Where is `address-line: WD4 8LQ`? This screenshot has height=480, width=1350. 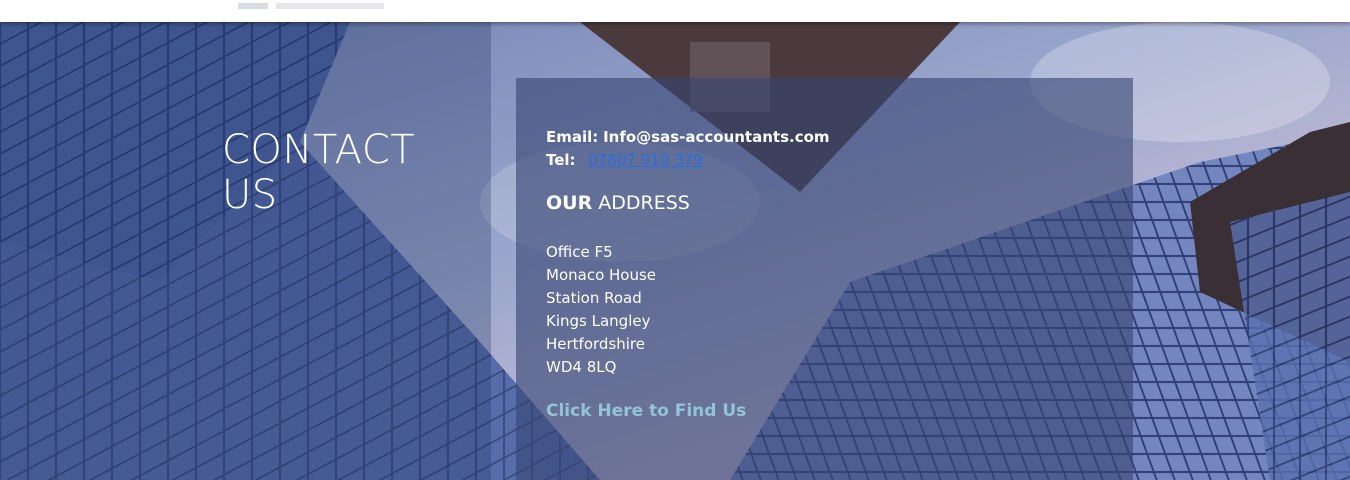 address-line: WD4 8LQ is located at coordinates (581, 367).